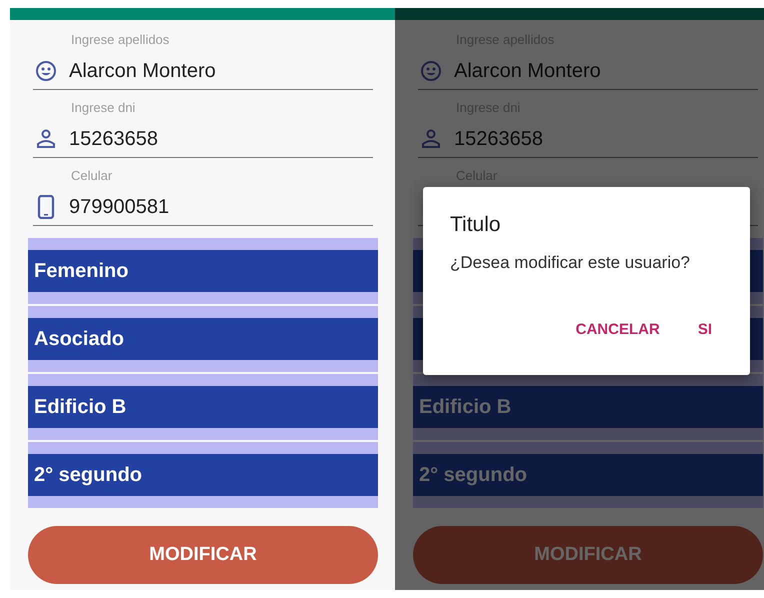 Image resolution: width=764 pixels, height=598 pixels. Describe the element at coordinates (618, 329) in the screenshot. I see `dialog-action-button: CANCELAR` at that location.